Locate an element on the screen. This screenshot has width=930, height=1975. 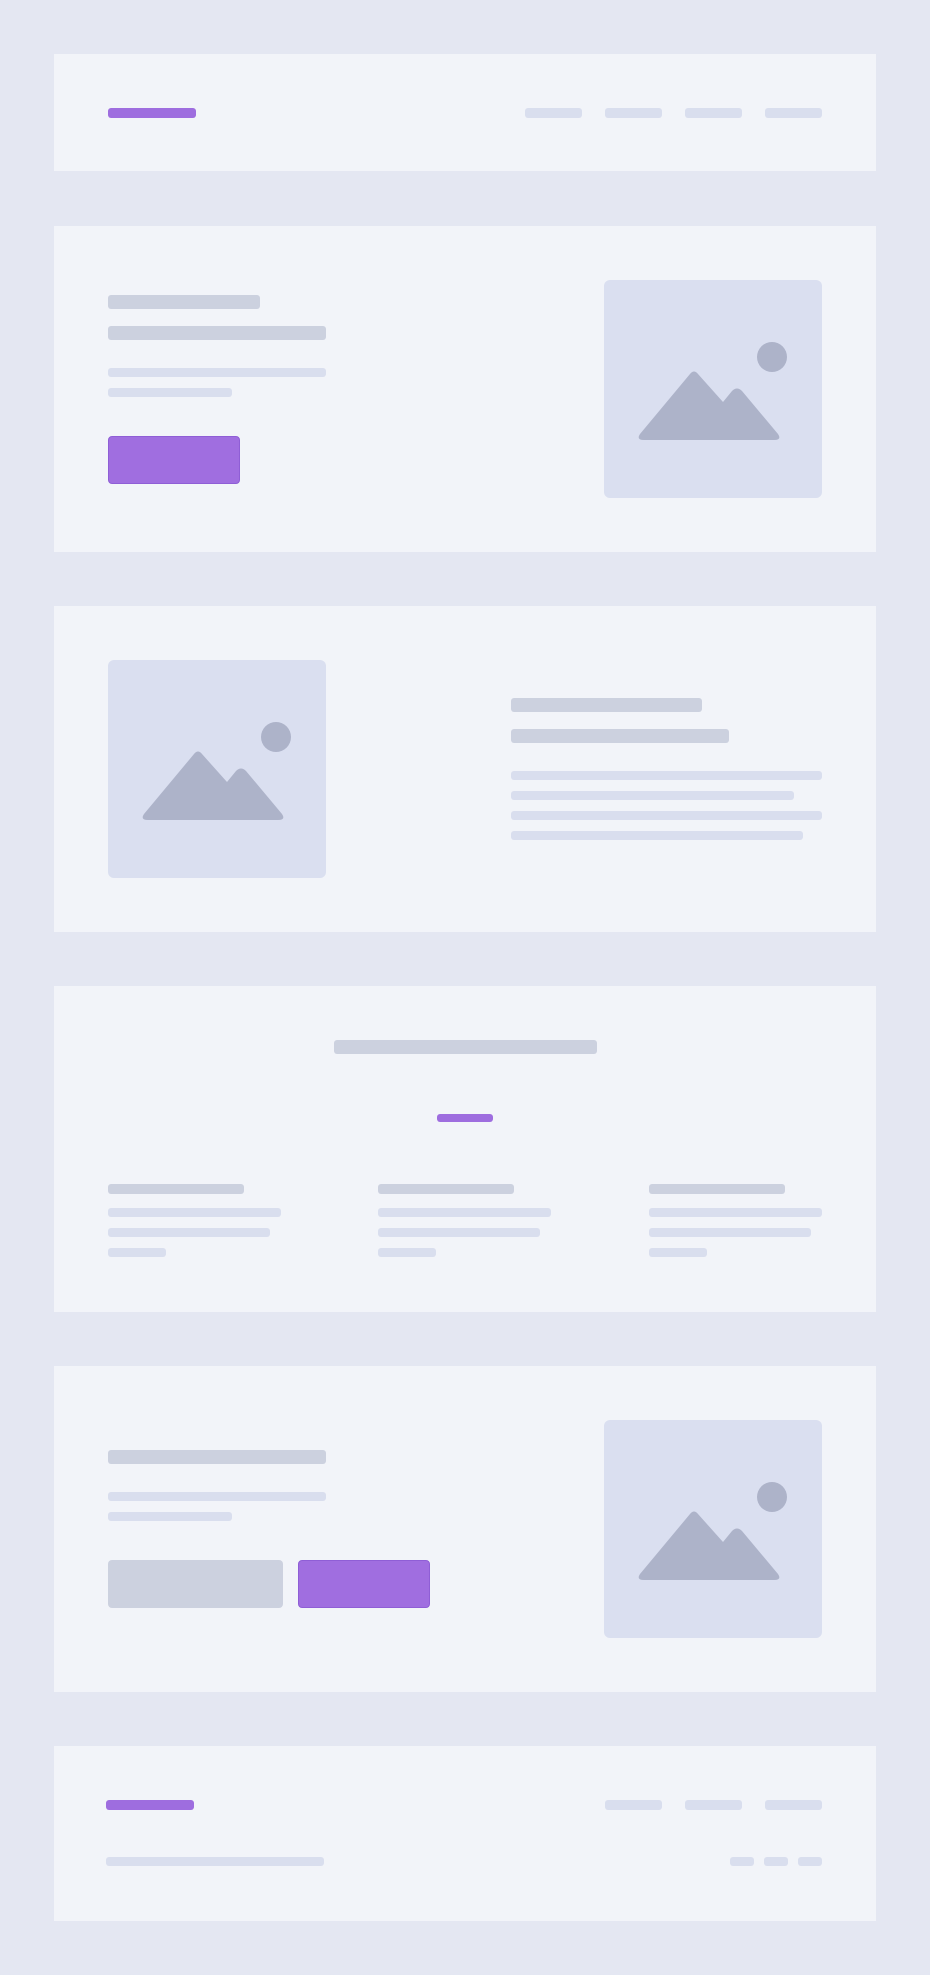
feature-image is located at coordinates (217, 769).